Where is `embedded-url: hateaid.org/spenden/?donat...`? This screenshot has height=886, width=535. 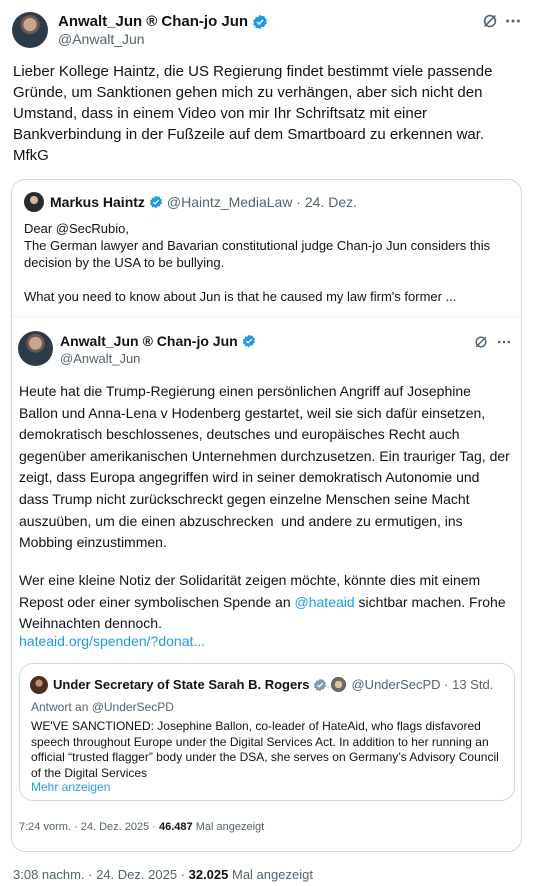
embedded-url: hateaid.org/spenden/?donat... is located at coordinates (112, 641).